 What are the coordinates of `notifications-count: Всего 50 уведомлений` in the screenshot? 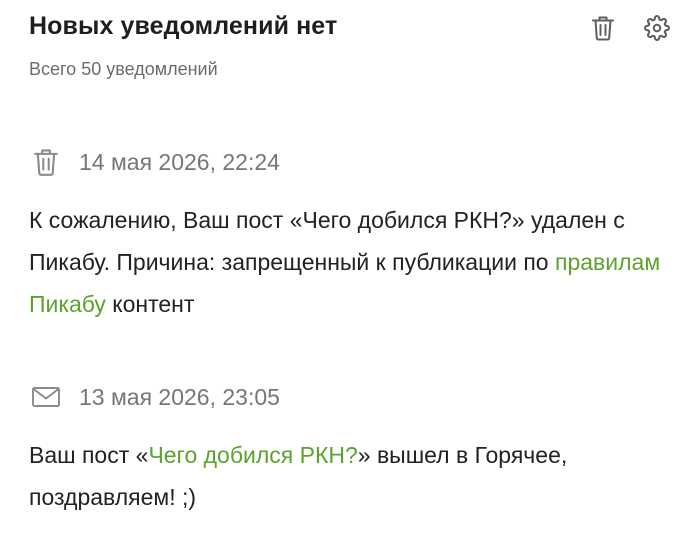 It's located at (123, 69).